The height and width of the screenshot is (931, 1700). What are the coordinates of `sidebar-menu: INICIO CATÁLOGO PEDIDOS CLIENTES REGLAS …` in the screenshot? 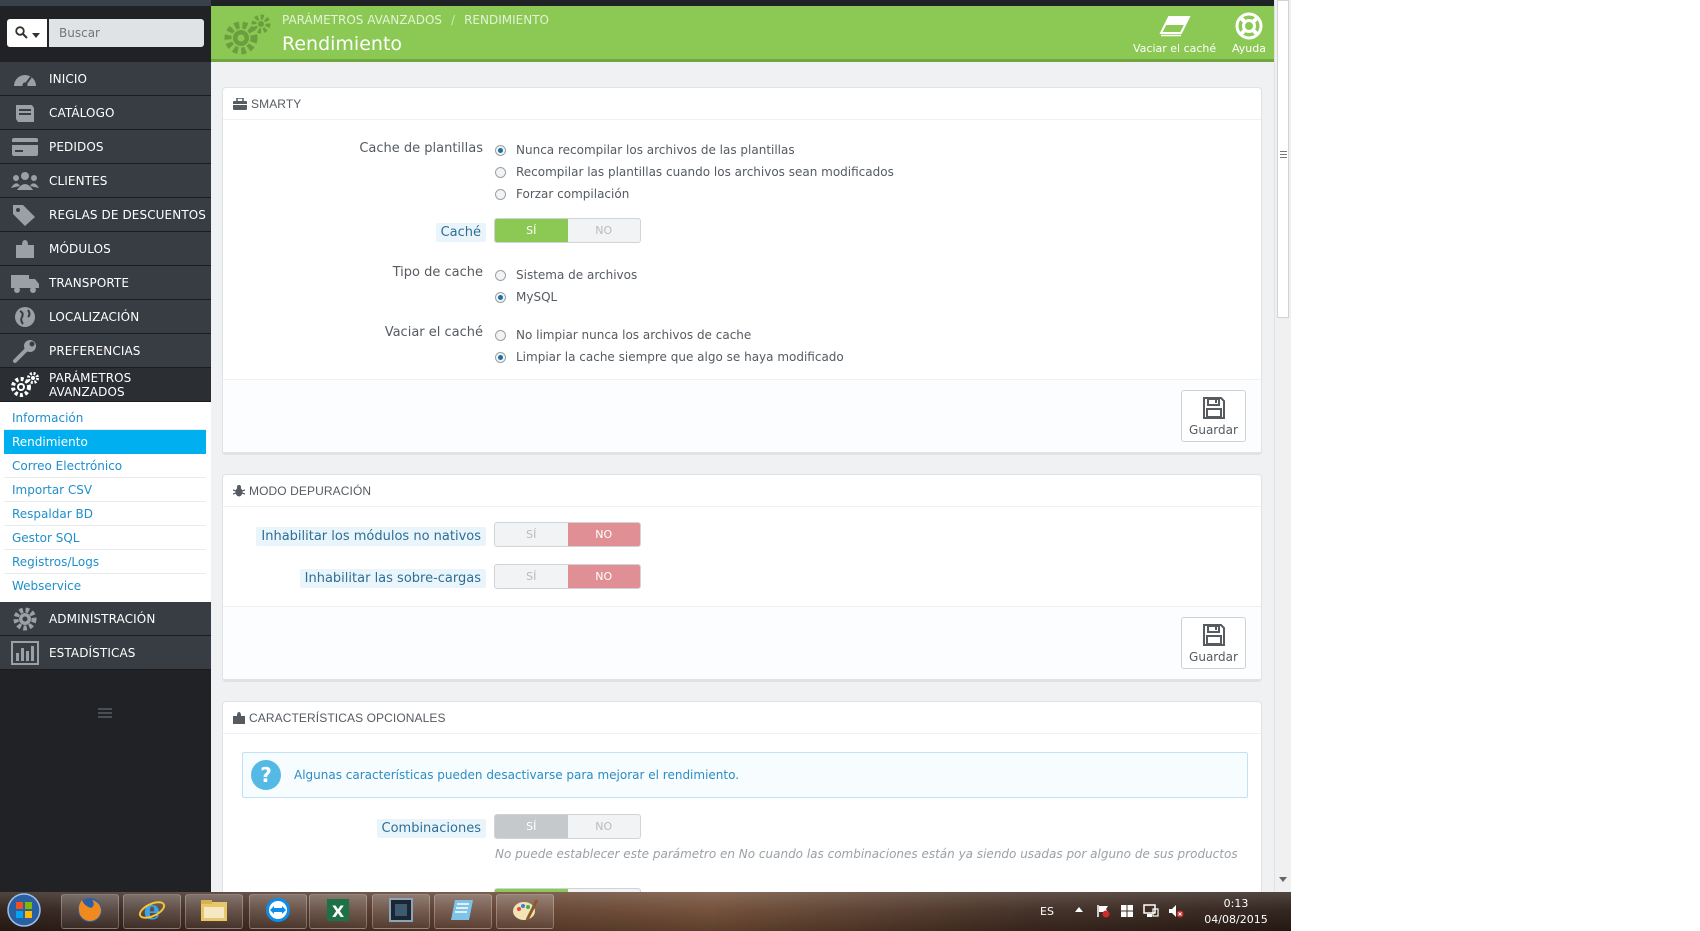 It's located at (105, 366).